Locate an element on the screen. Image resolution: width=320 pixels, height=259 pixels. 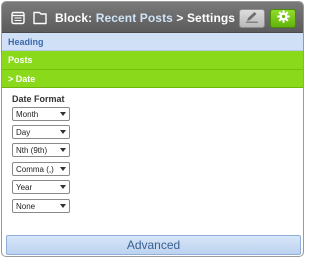
section-date: > Date is located at coordinates (152, 79).